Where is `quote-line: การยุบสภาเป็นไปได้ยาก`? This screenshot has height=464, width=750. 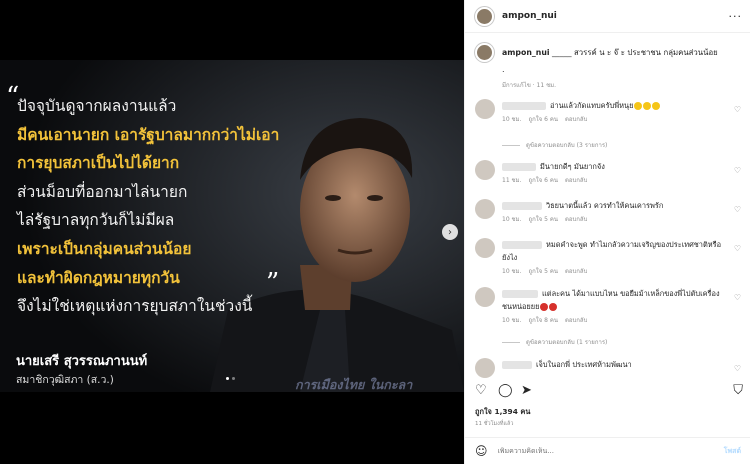 quote-line: การยุบสภาเป็นไปได้ยาก is located at coordinates (98, 163).